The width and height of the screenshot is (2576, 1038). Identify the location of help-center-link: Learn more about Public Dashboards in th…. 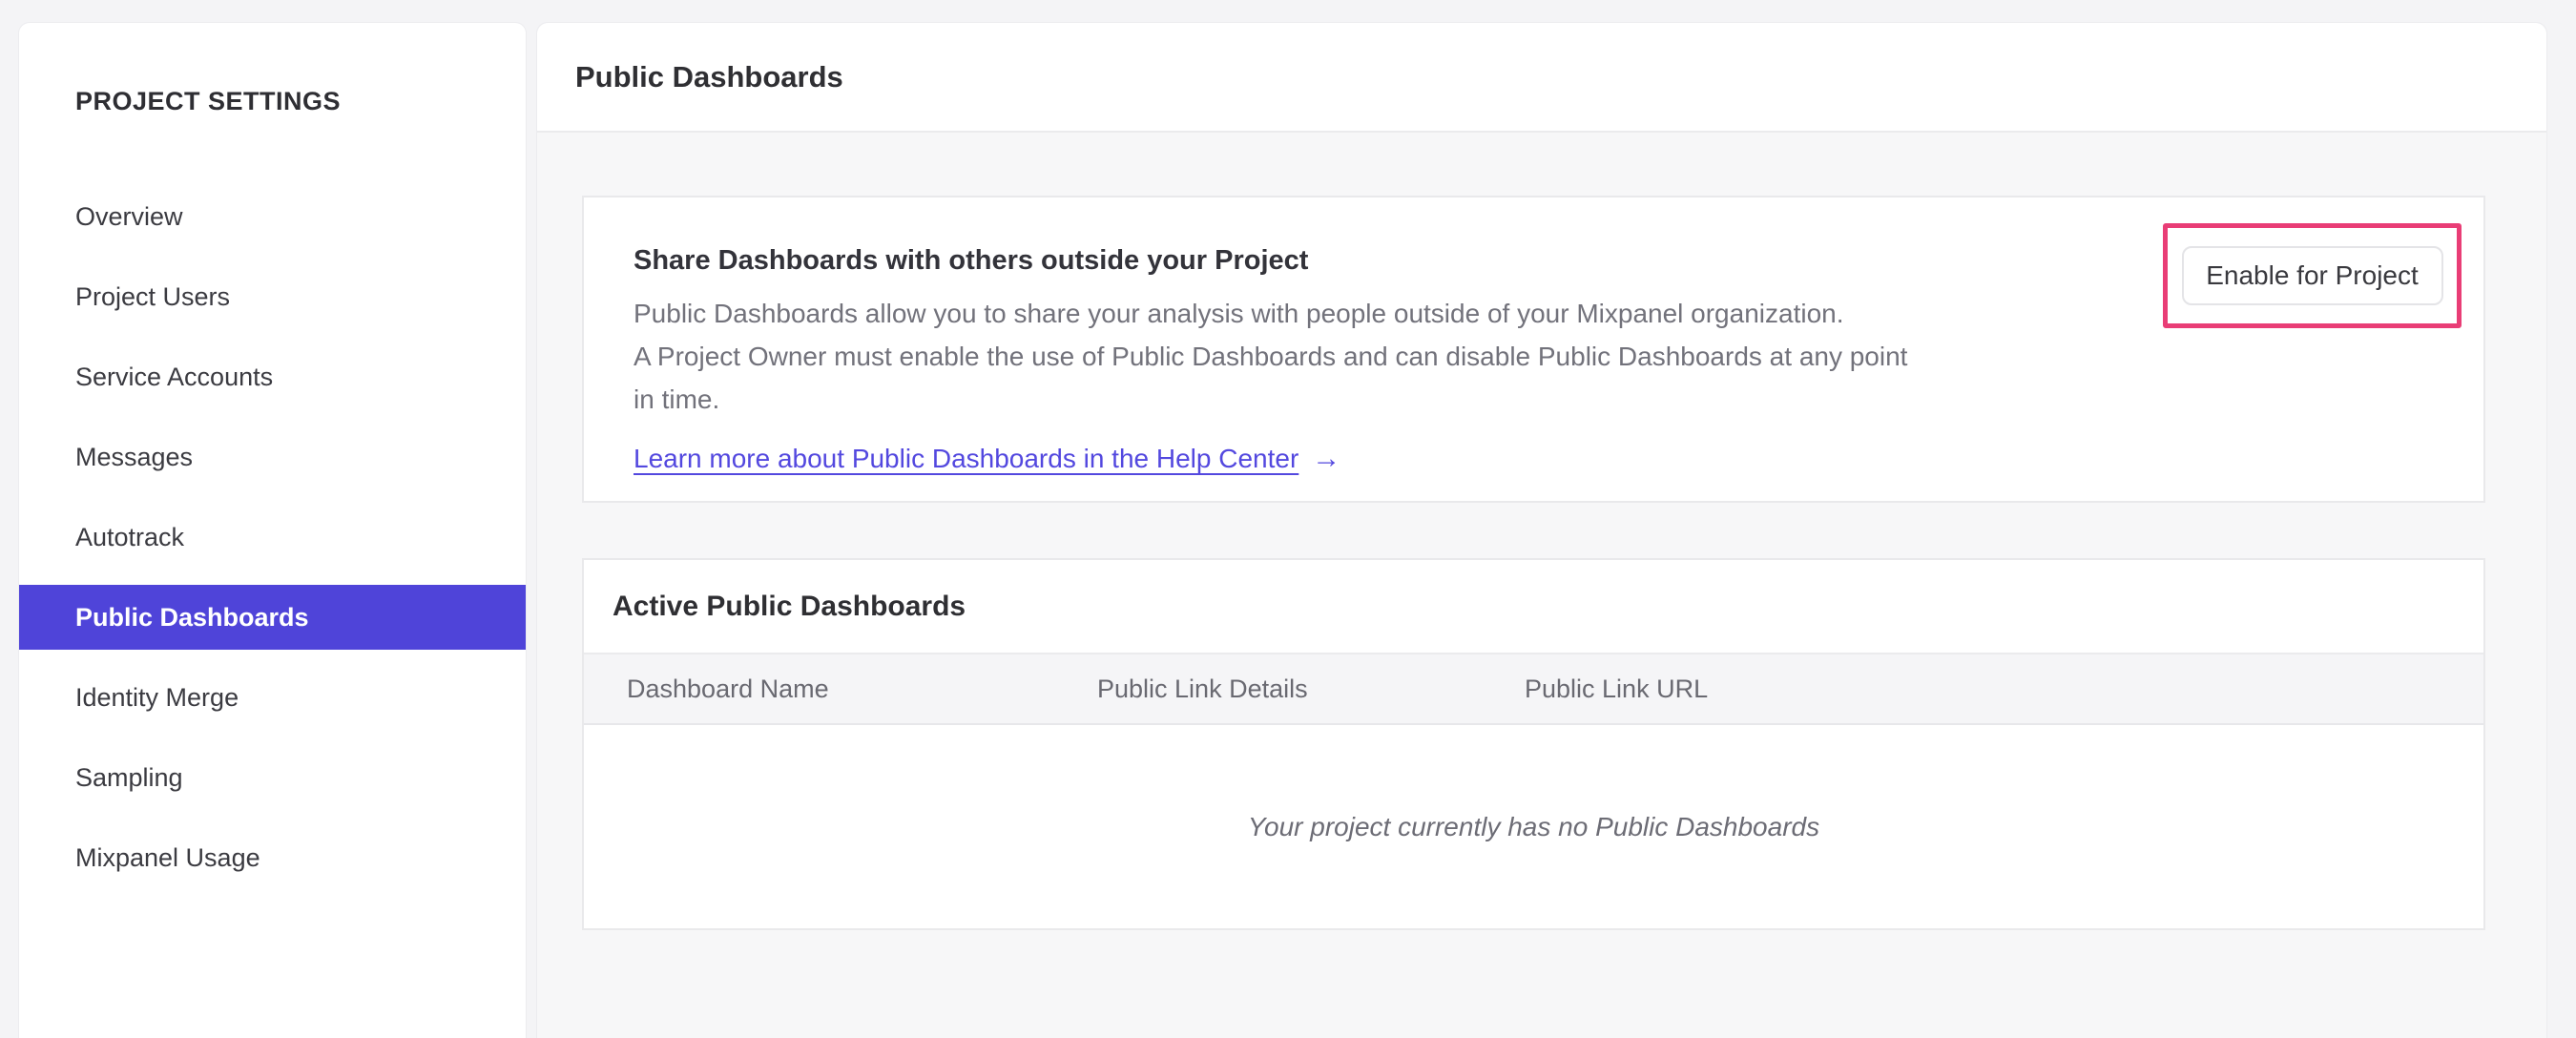
(966, 459).